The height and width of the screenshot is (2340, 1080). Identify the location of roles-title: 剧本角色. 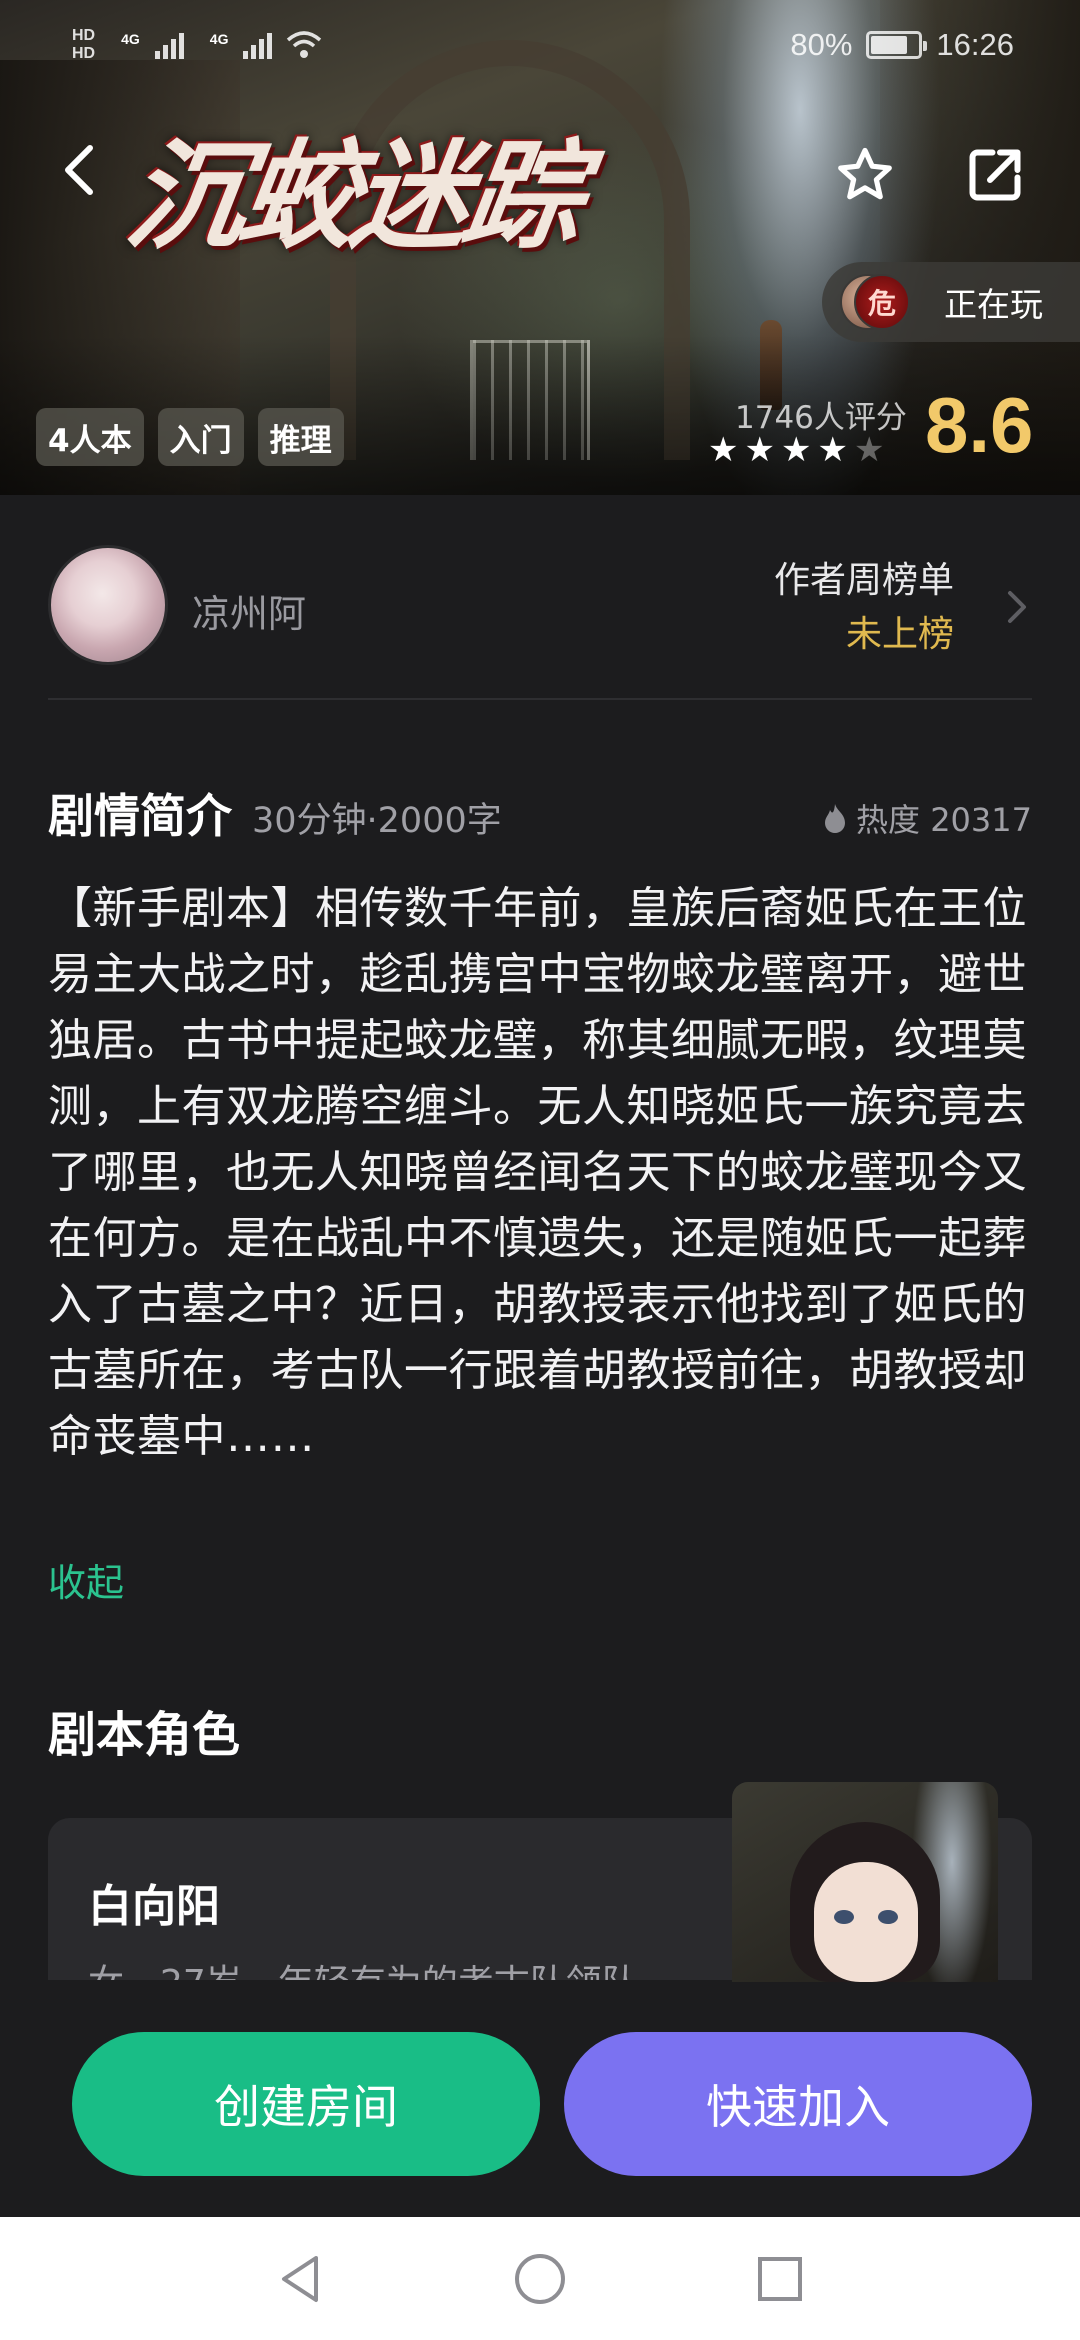
(144, 1735).